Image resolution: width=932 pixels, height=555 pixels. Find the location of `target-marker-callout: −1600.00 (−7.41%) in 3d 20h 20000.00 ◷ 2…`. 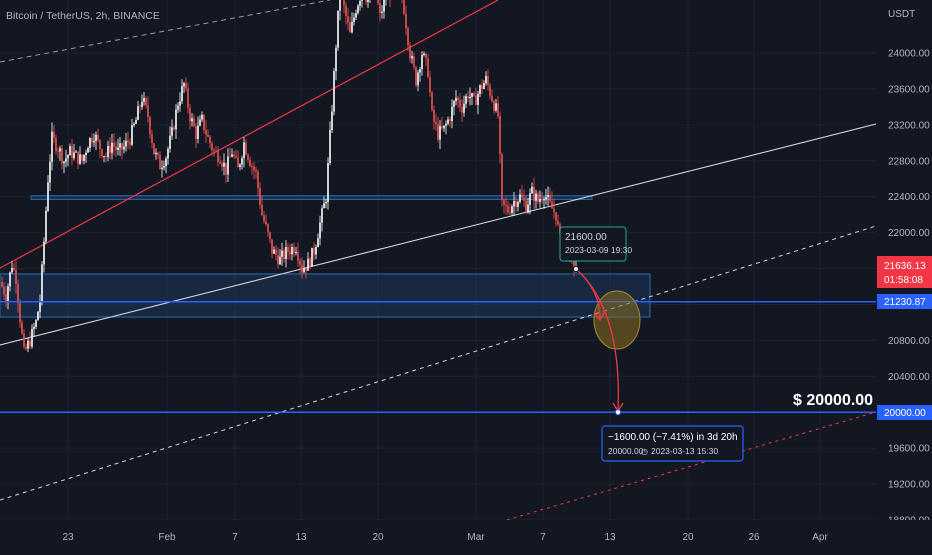

target-marker-callout: −1600.00 (−7.41%) in 3d 20h 20000.00 ◷ 2… is located at coordinates (672, 443).